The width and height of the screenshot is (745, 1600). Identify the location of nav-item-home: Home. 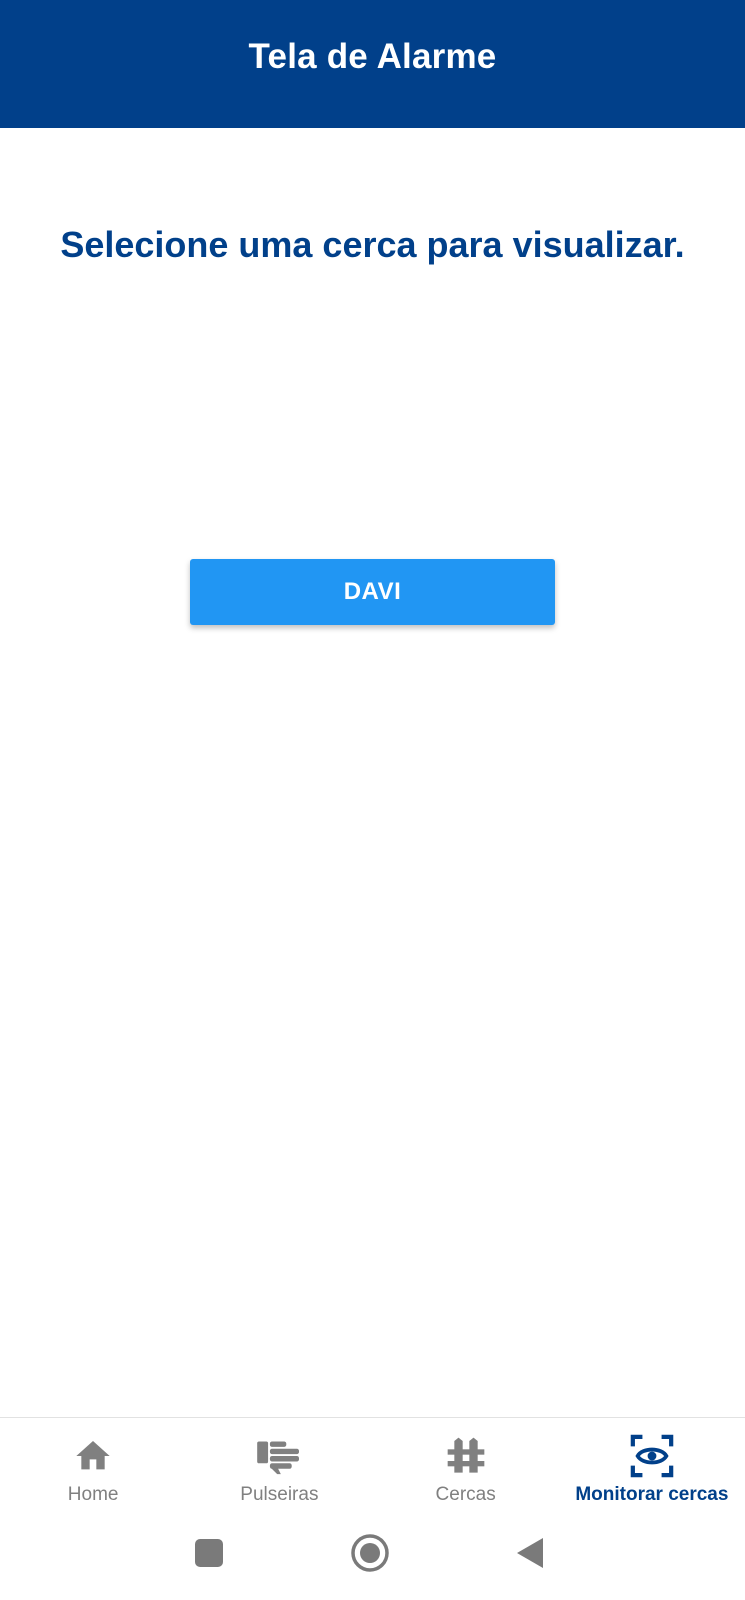
(93, 1468).